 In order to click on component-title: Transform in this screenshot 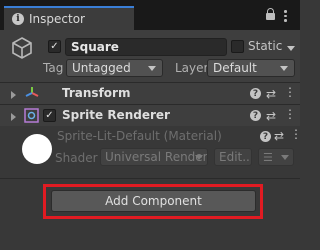, I will do `click(96, 93)`.